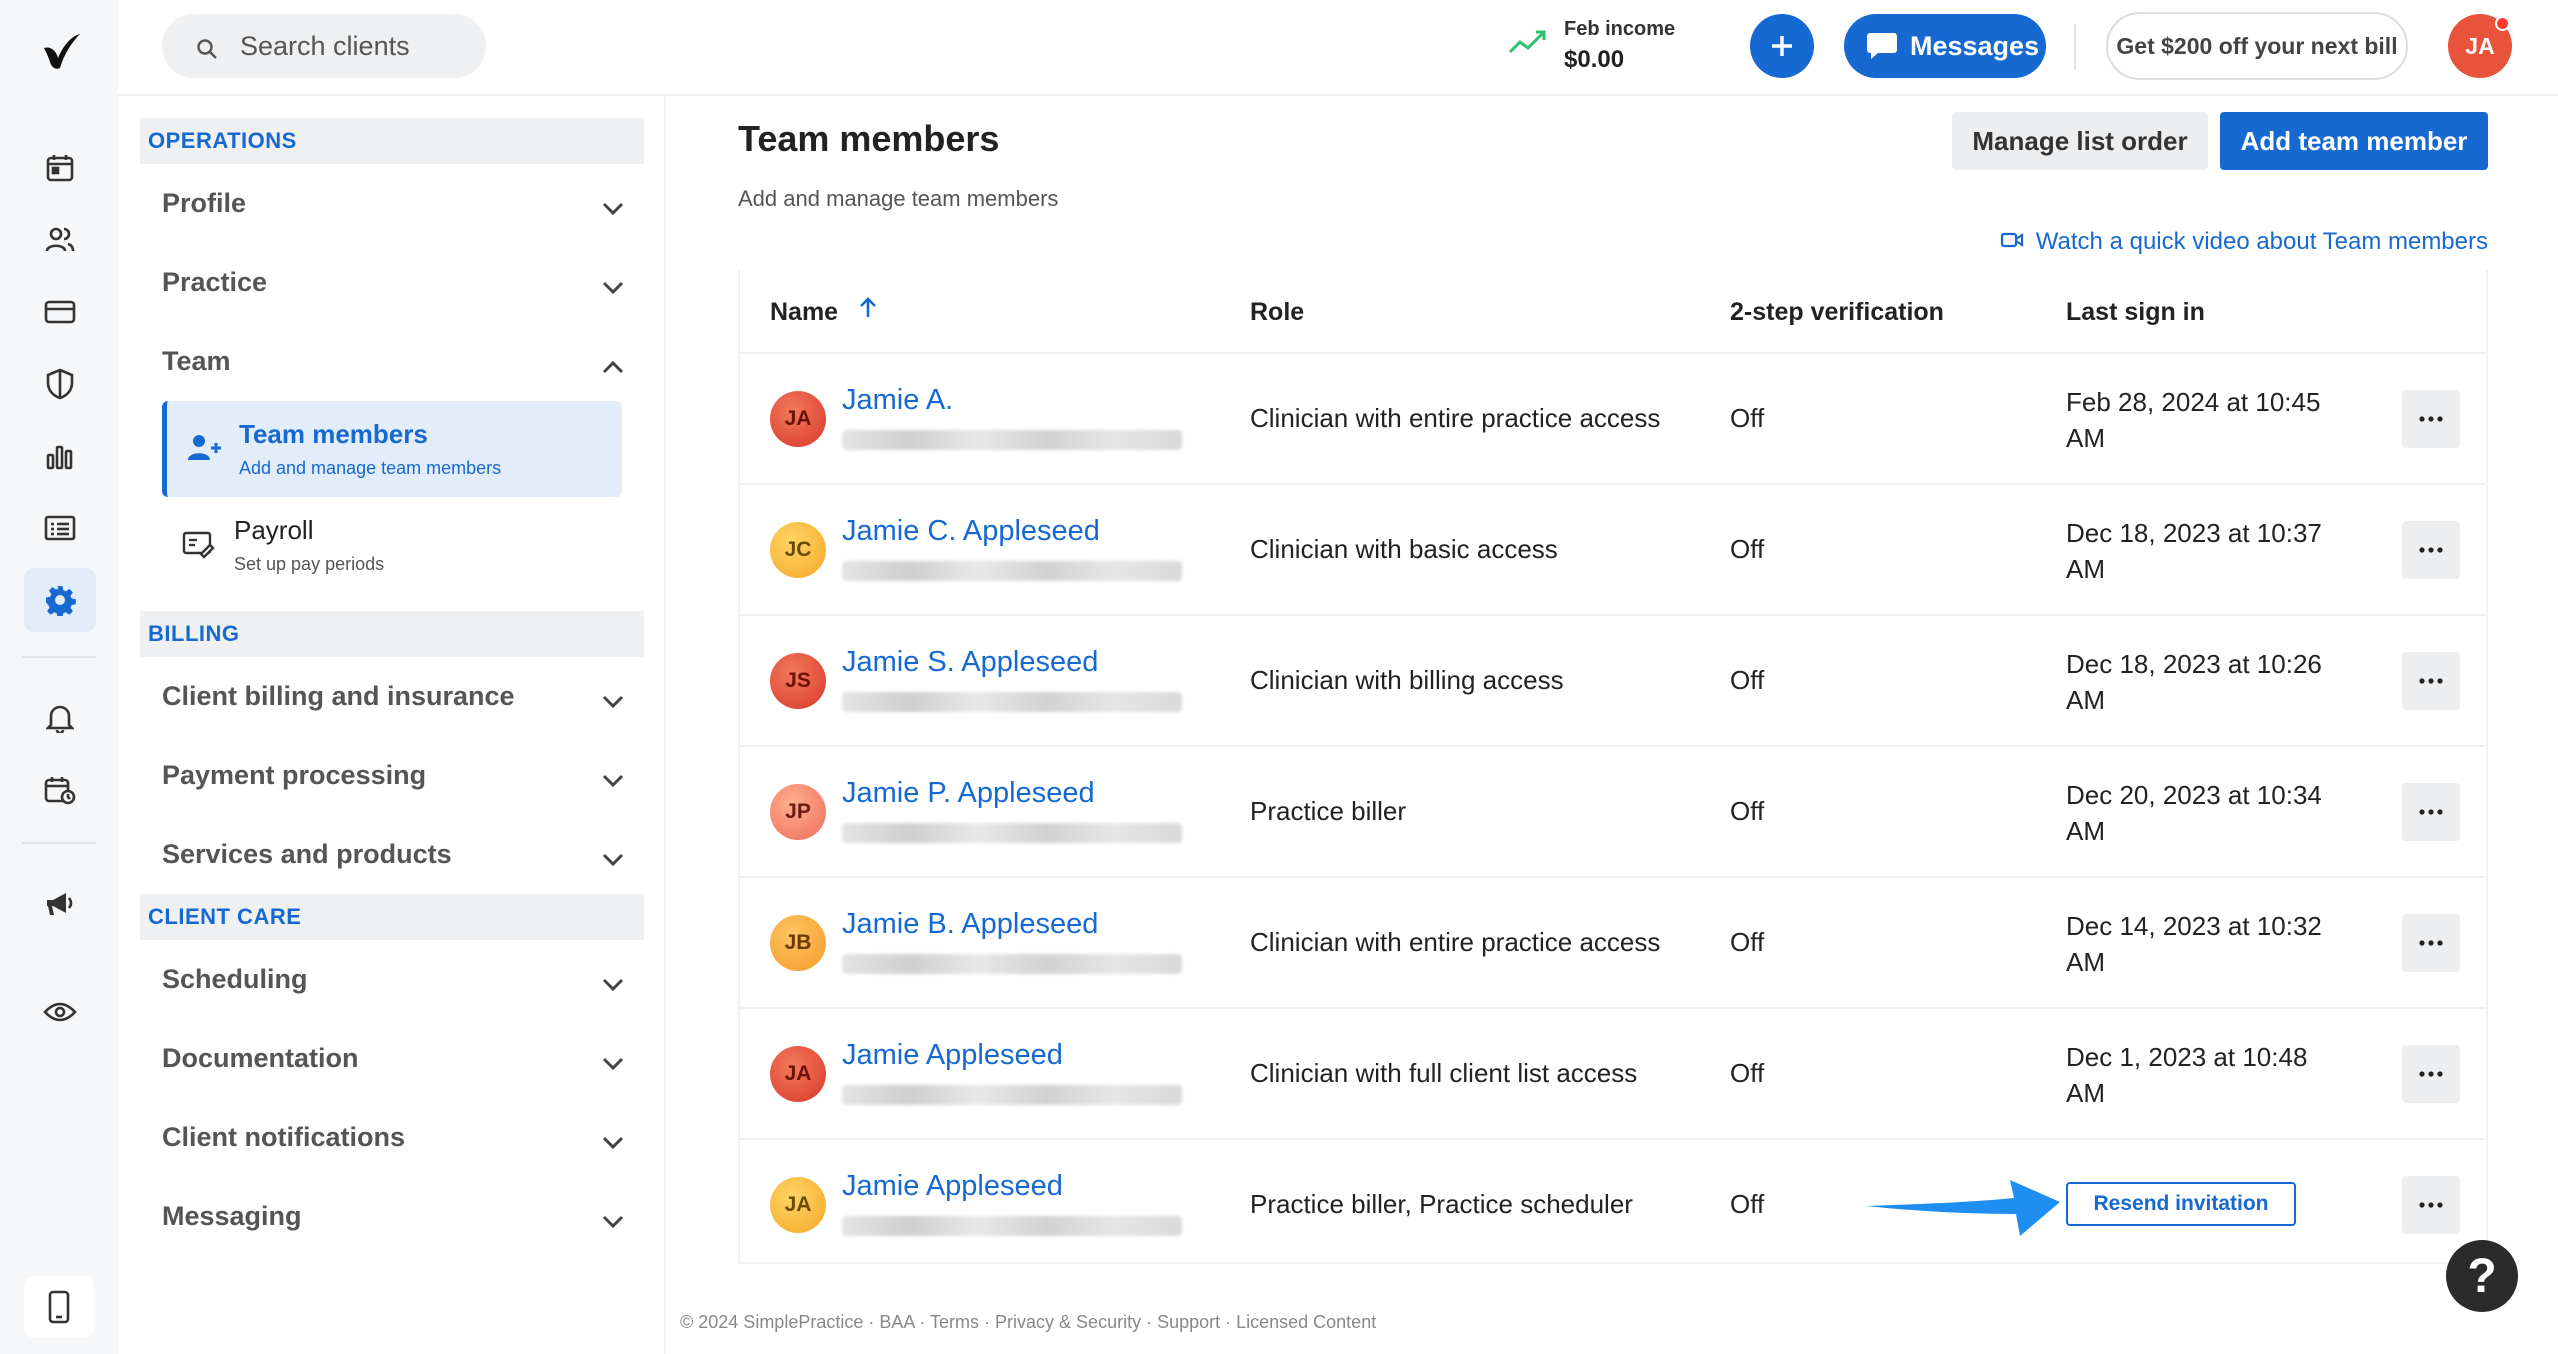  What do you see at coordinates (1328, 811) in the screenshot?
I see `member-role: Practice biller` at bounding box center [1328, 811].